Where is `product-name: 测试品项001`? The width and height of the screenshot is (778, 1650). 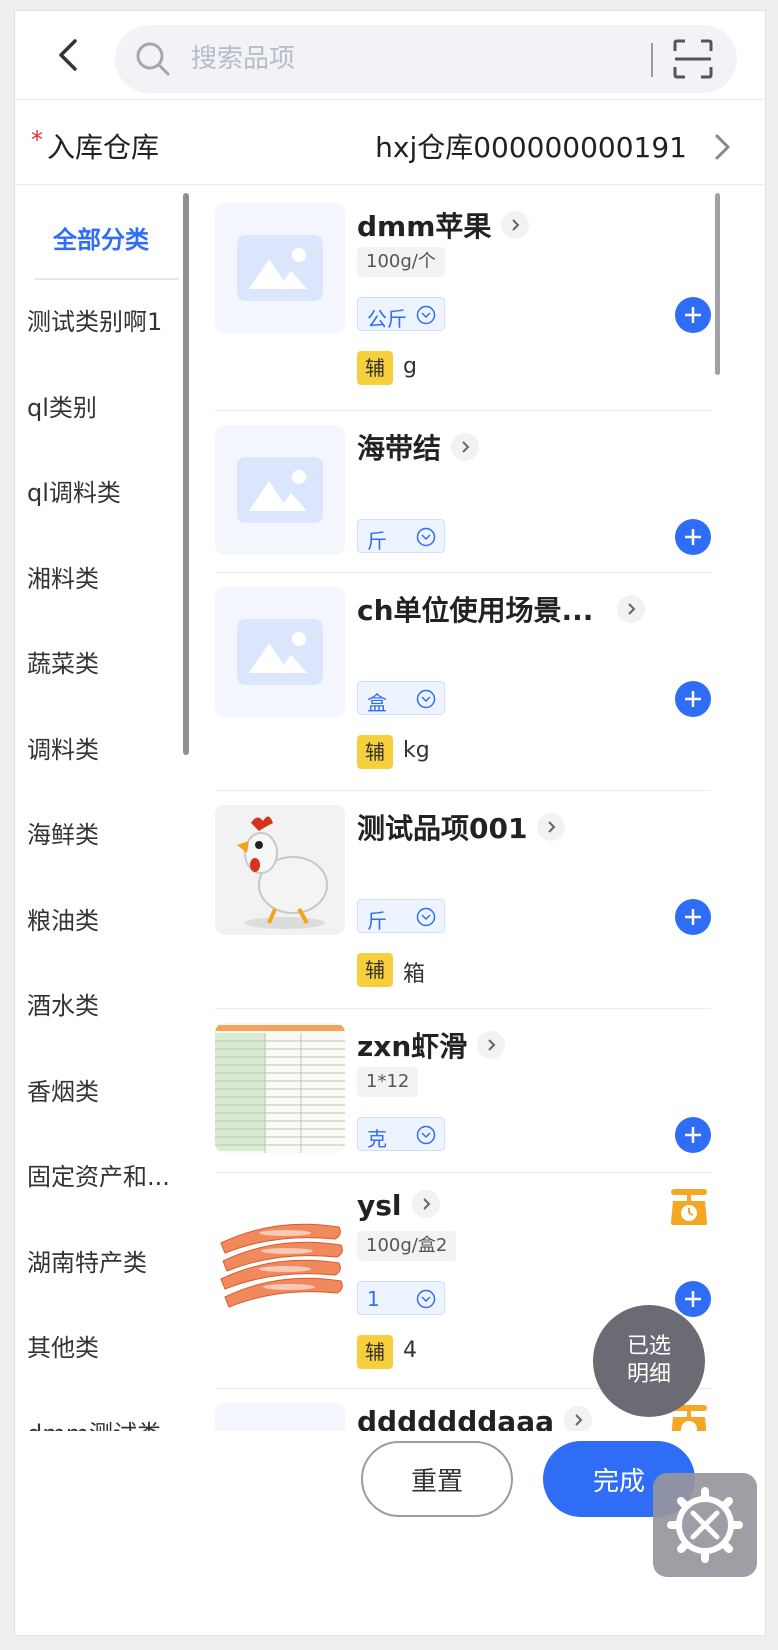 product-name: 测试品项001 is located at coordinates (461, 827).